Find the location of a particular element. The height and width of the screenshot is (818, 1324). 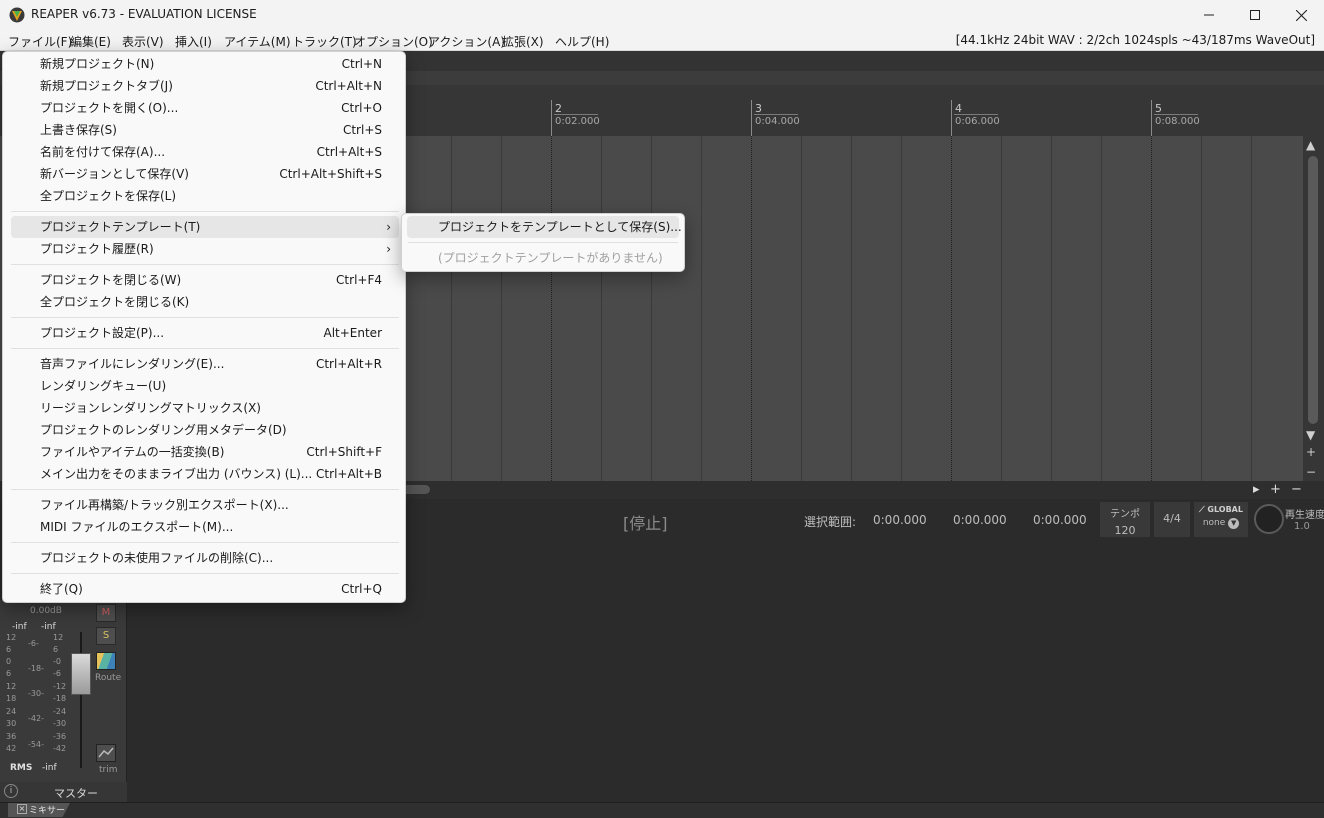

info-icon: i is located at coordinates (11, 791).